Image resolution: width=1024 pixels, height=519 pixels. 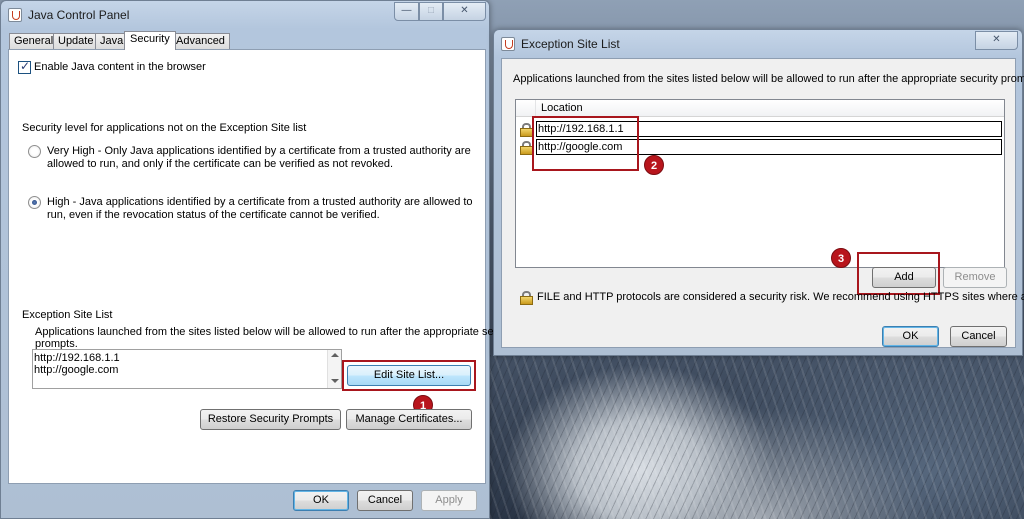 I want to click on step-3-badge: 3, so click(x=841, y=258).